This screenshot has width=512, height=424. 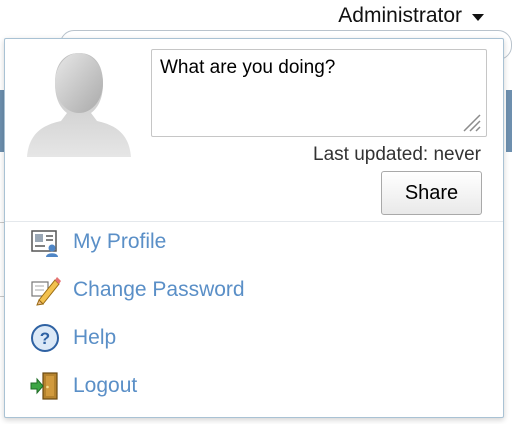 I want to click on caret-down-icon, so click(x=478, y=17).